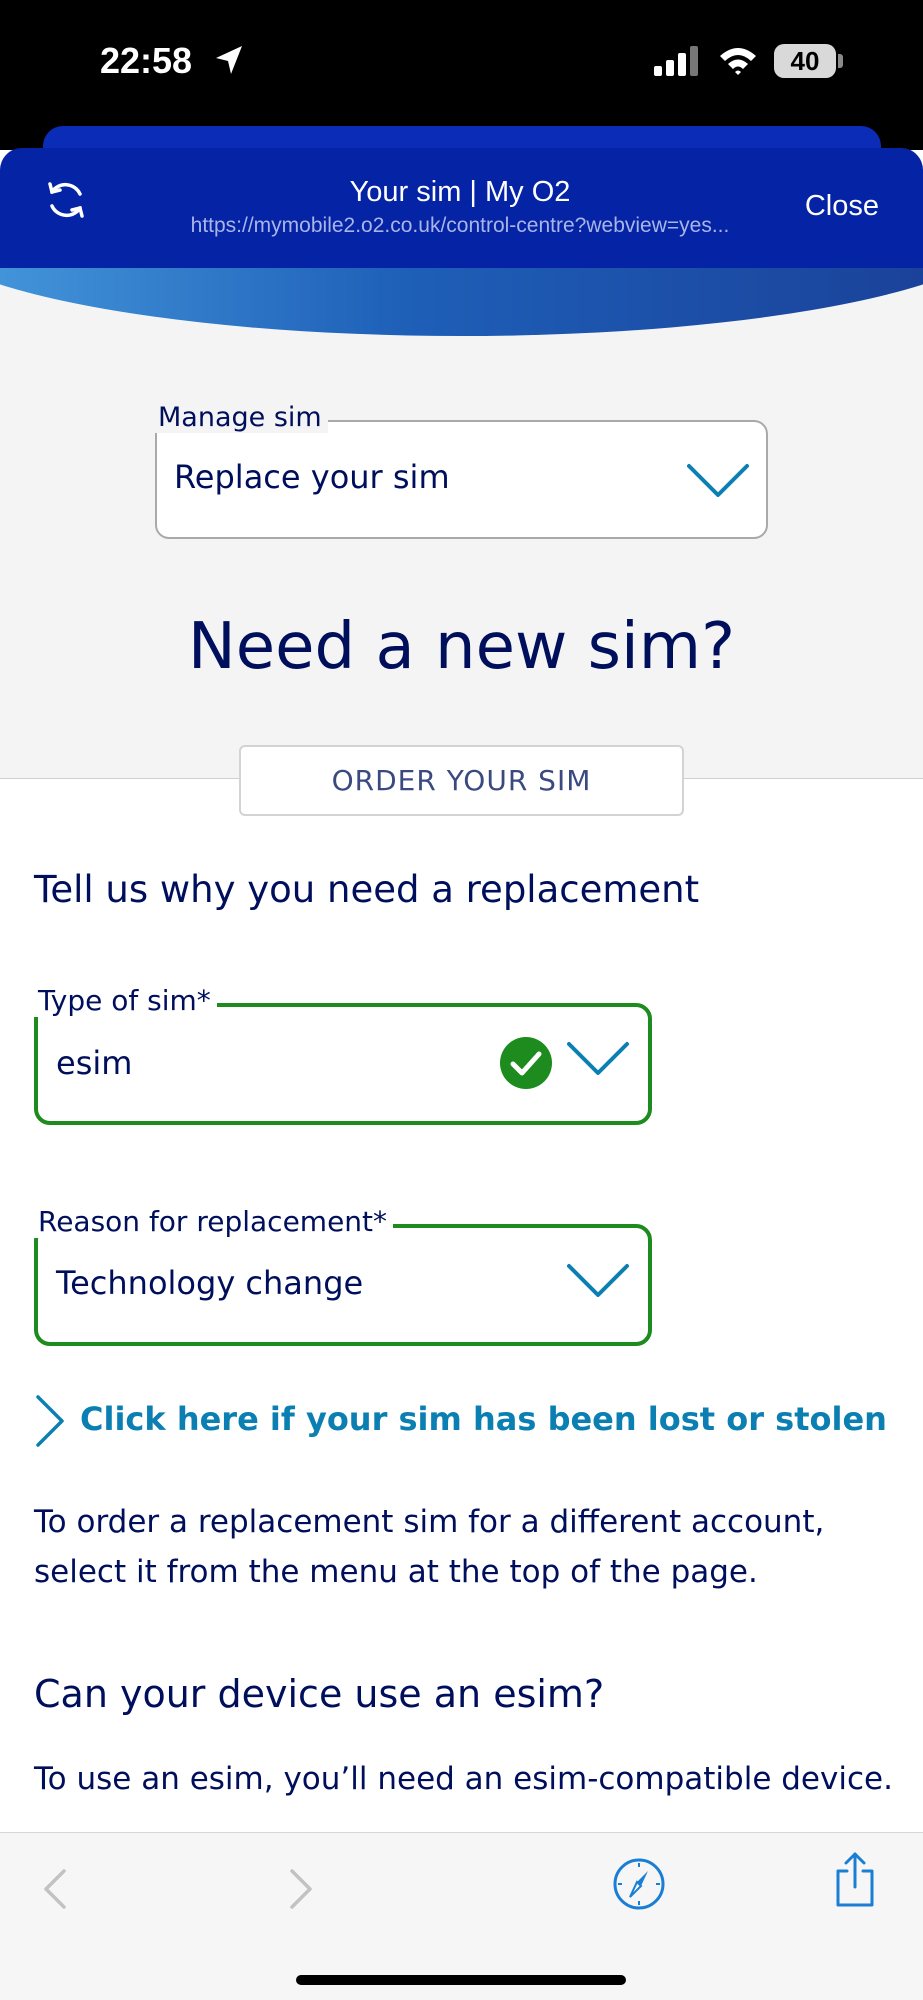 This screenshot has height=2000, width=923. Describe the element at coordinates (367, 889) in the screenshot. I see `section-heading: Tell us why you need a replacement` at that location.